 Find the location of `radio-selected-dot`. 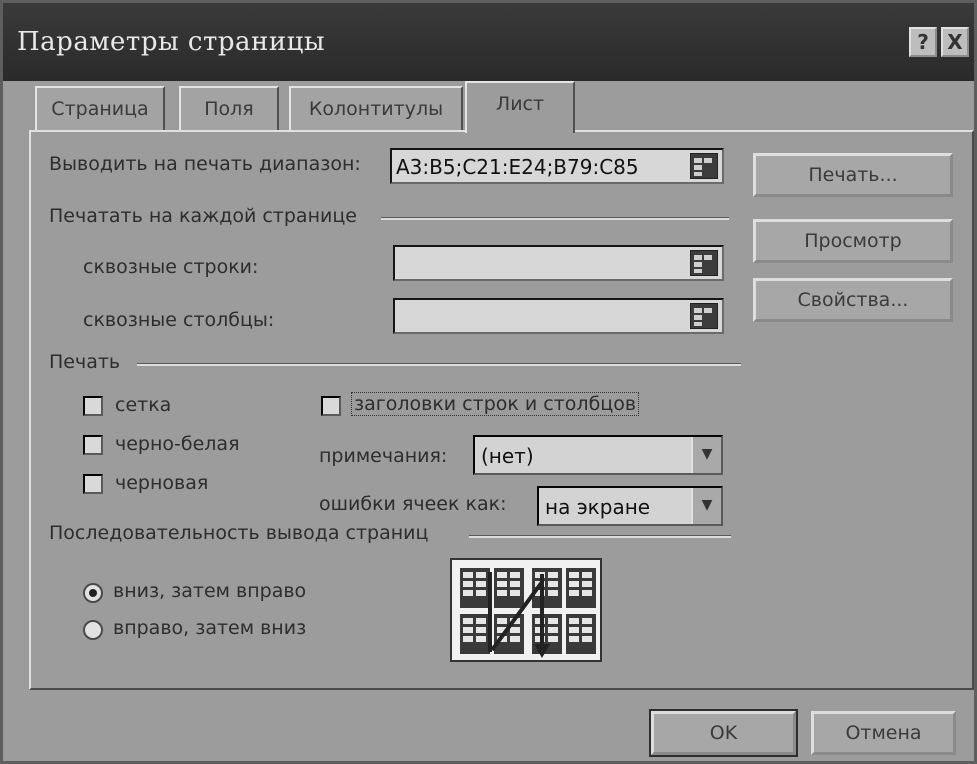

radio-selected-dot is located at coordinates (93, 593).